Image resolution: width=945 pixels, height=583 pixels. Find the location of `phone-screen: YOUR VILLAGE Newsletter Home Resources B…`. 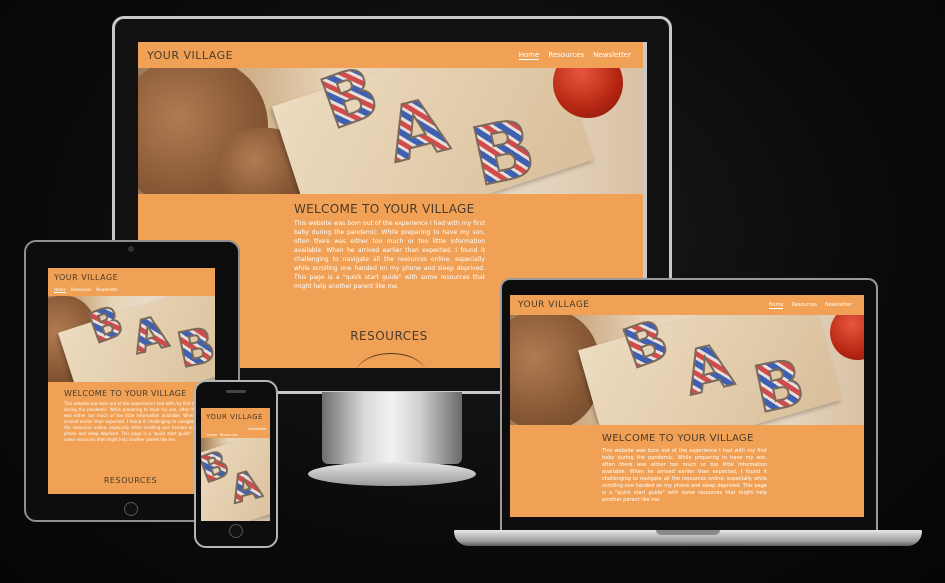

phone-screen: YOUR VILLAGE Newsletter Home Resources B… is located at coordinates (235, 464).